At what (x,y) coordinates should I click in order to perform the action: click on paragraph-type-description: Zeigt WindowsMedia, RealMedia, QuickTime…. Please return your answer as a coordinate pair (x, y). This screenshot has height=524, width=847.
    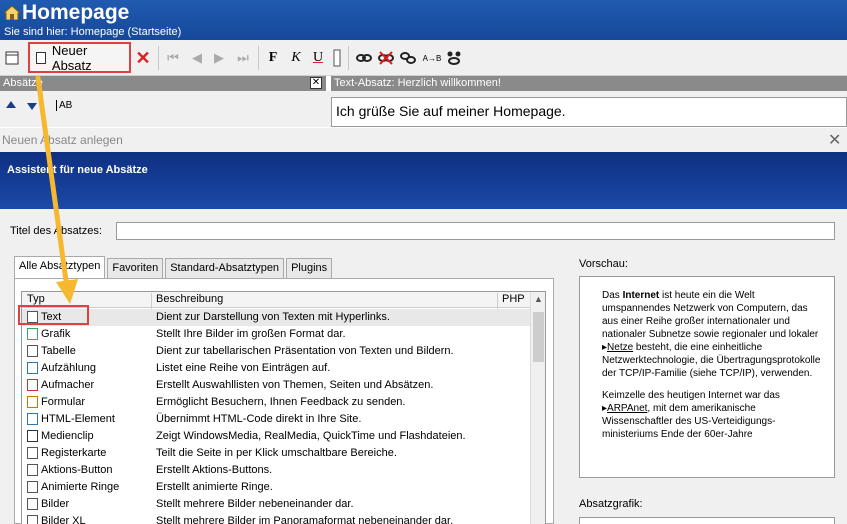
    Looking at the image, I should click on (311, 436).